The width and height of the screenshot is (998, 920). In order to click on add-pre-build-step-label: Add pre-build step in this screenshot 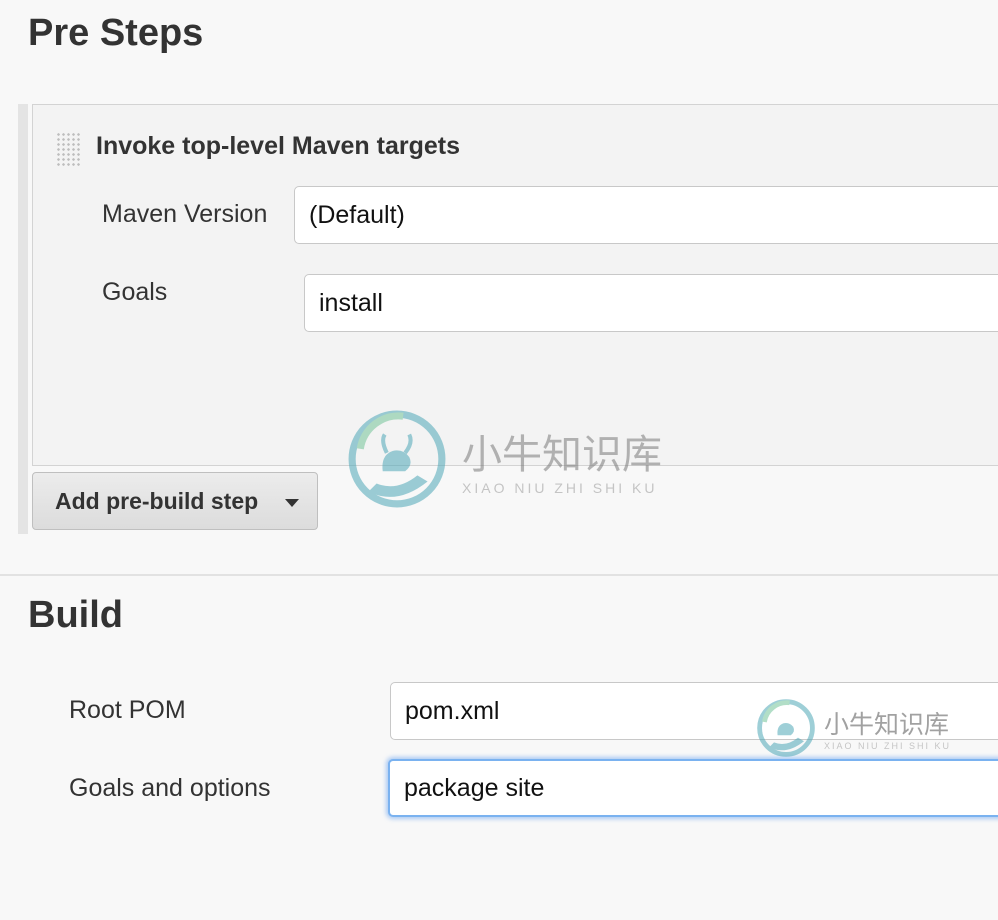, I will do `click(157, 500)`.